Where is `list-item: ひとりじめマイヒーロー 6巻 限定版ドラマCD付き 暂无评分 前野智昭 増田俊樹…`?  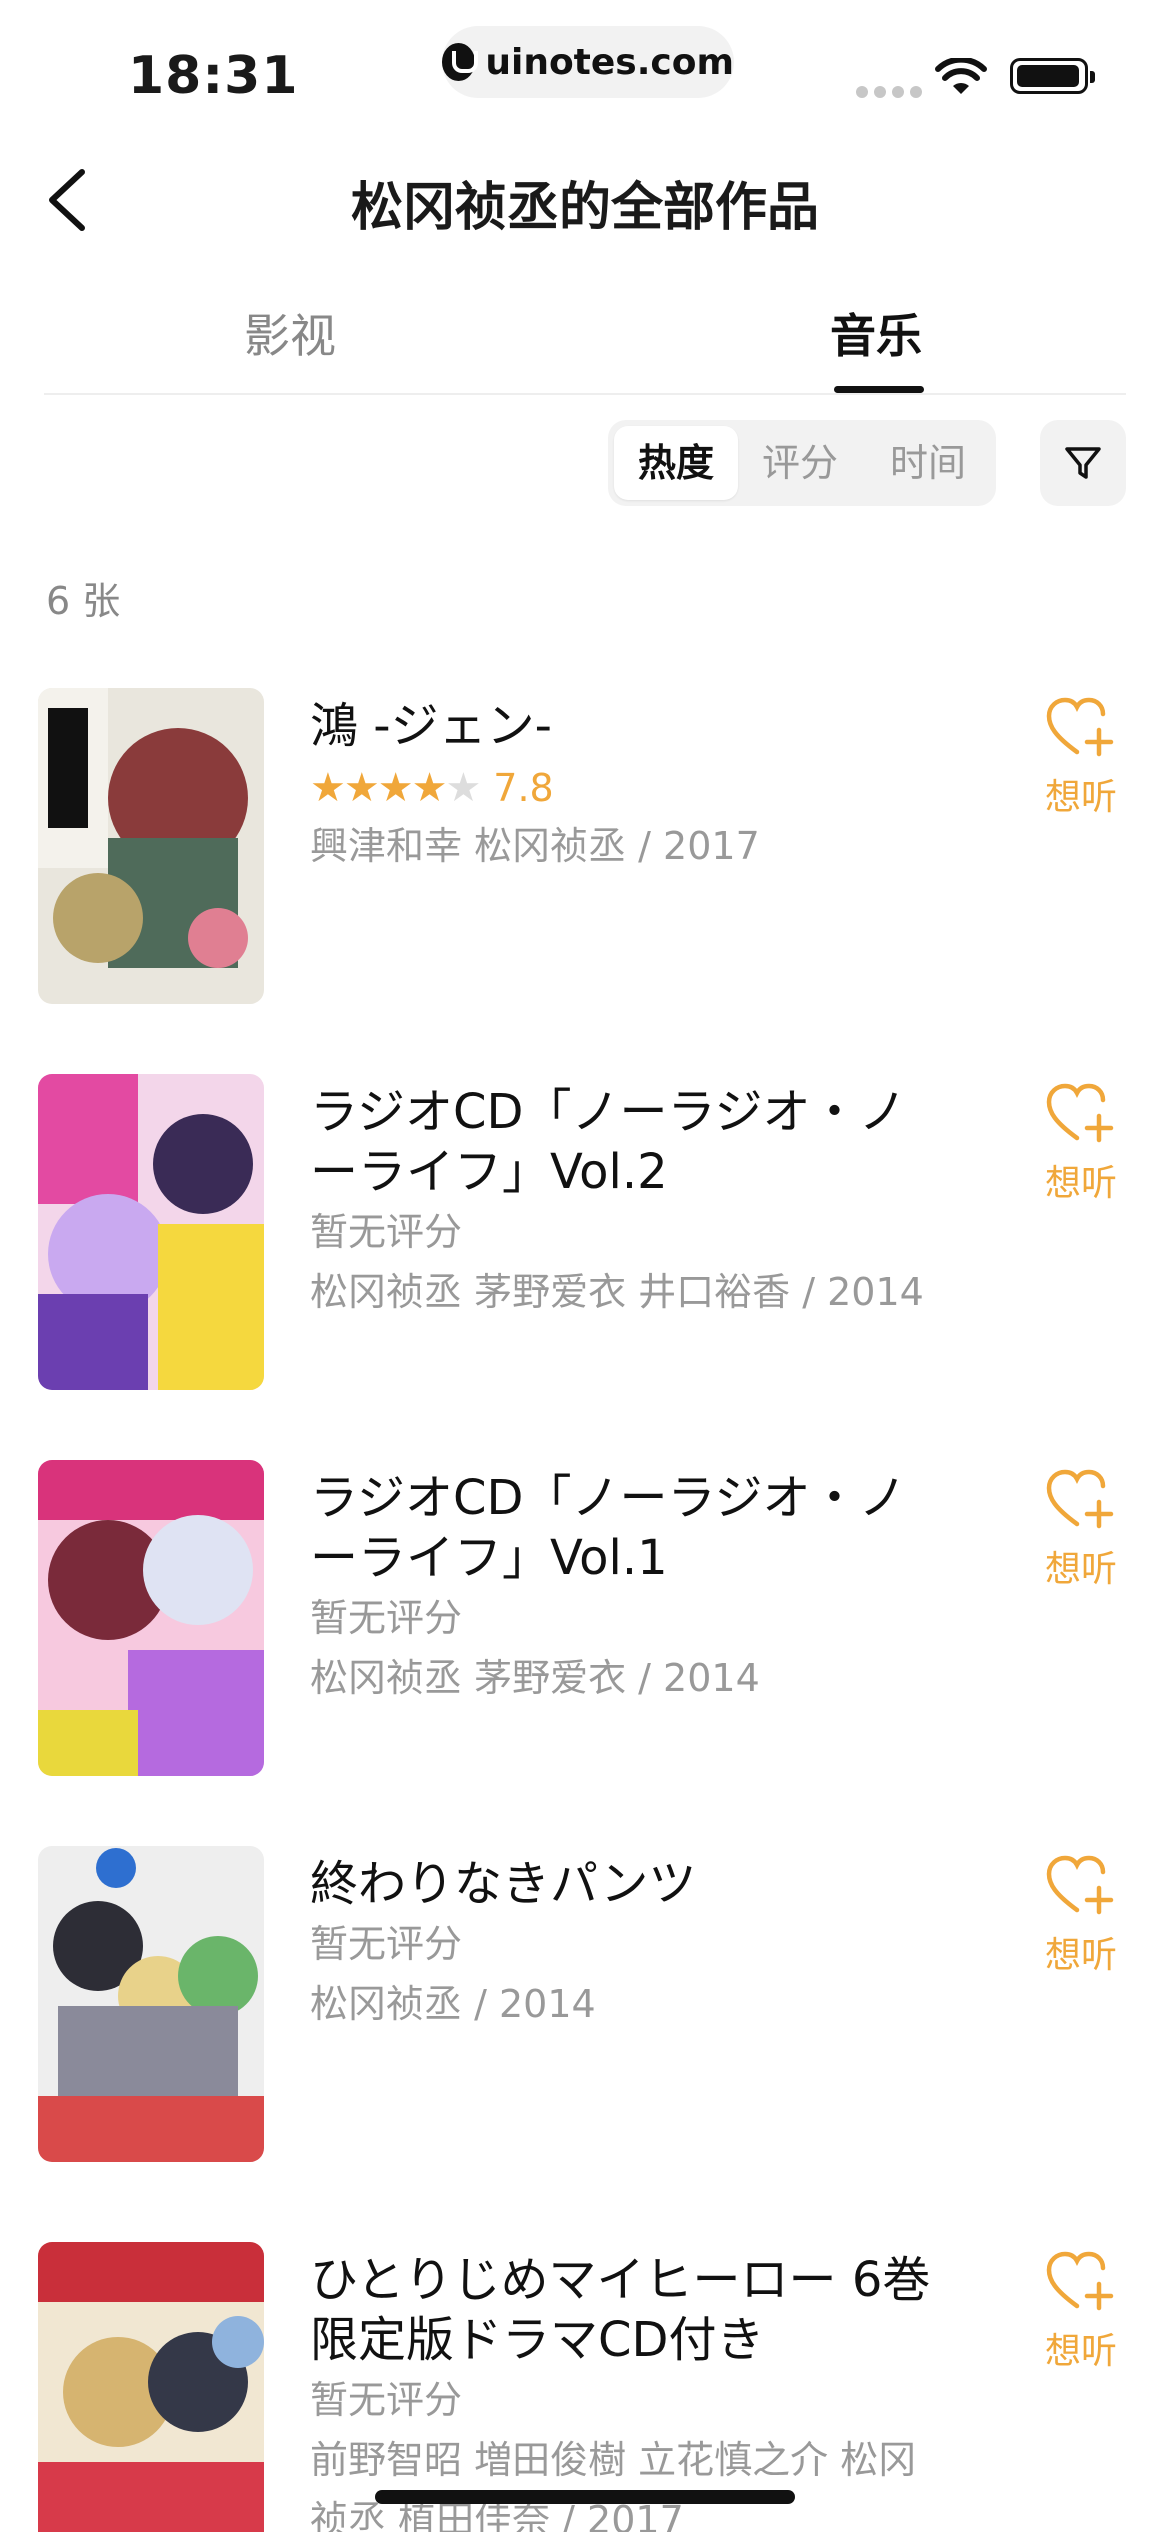 list-item: ひとりじめマイヒーロー 6巻 限定版ドラマCD付き 暂无评分 前野智昭 増田俊樹… is located at coordinates (585, 2387).